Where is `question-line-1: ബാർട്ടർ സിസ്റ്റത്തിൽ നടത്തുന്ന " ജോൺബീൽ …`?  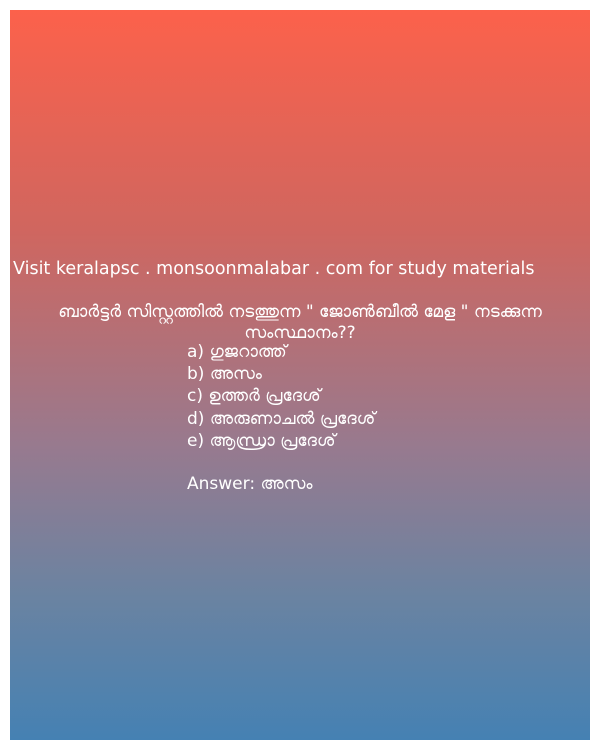
question-line-1: ബാർട്ടർ സിസ്റ്റത്തിൽ നടത്തുന്ന " ജോൺബീൽ … is located at coordinates (300, 312).